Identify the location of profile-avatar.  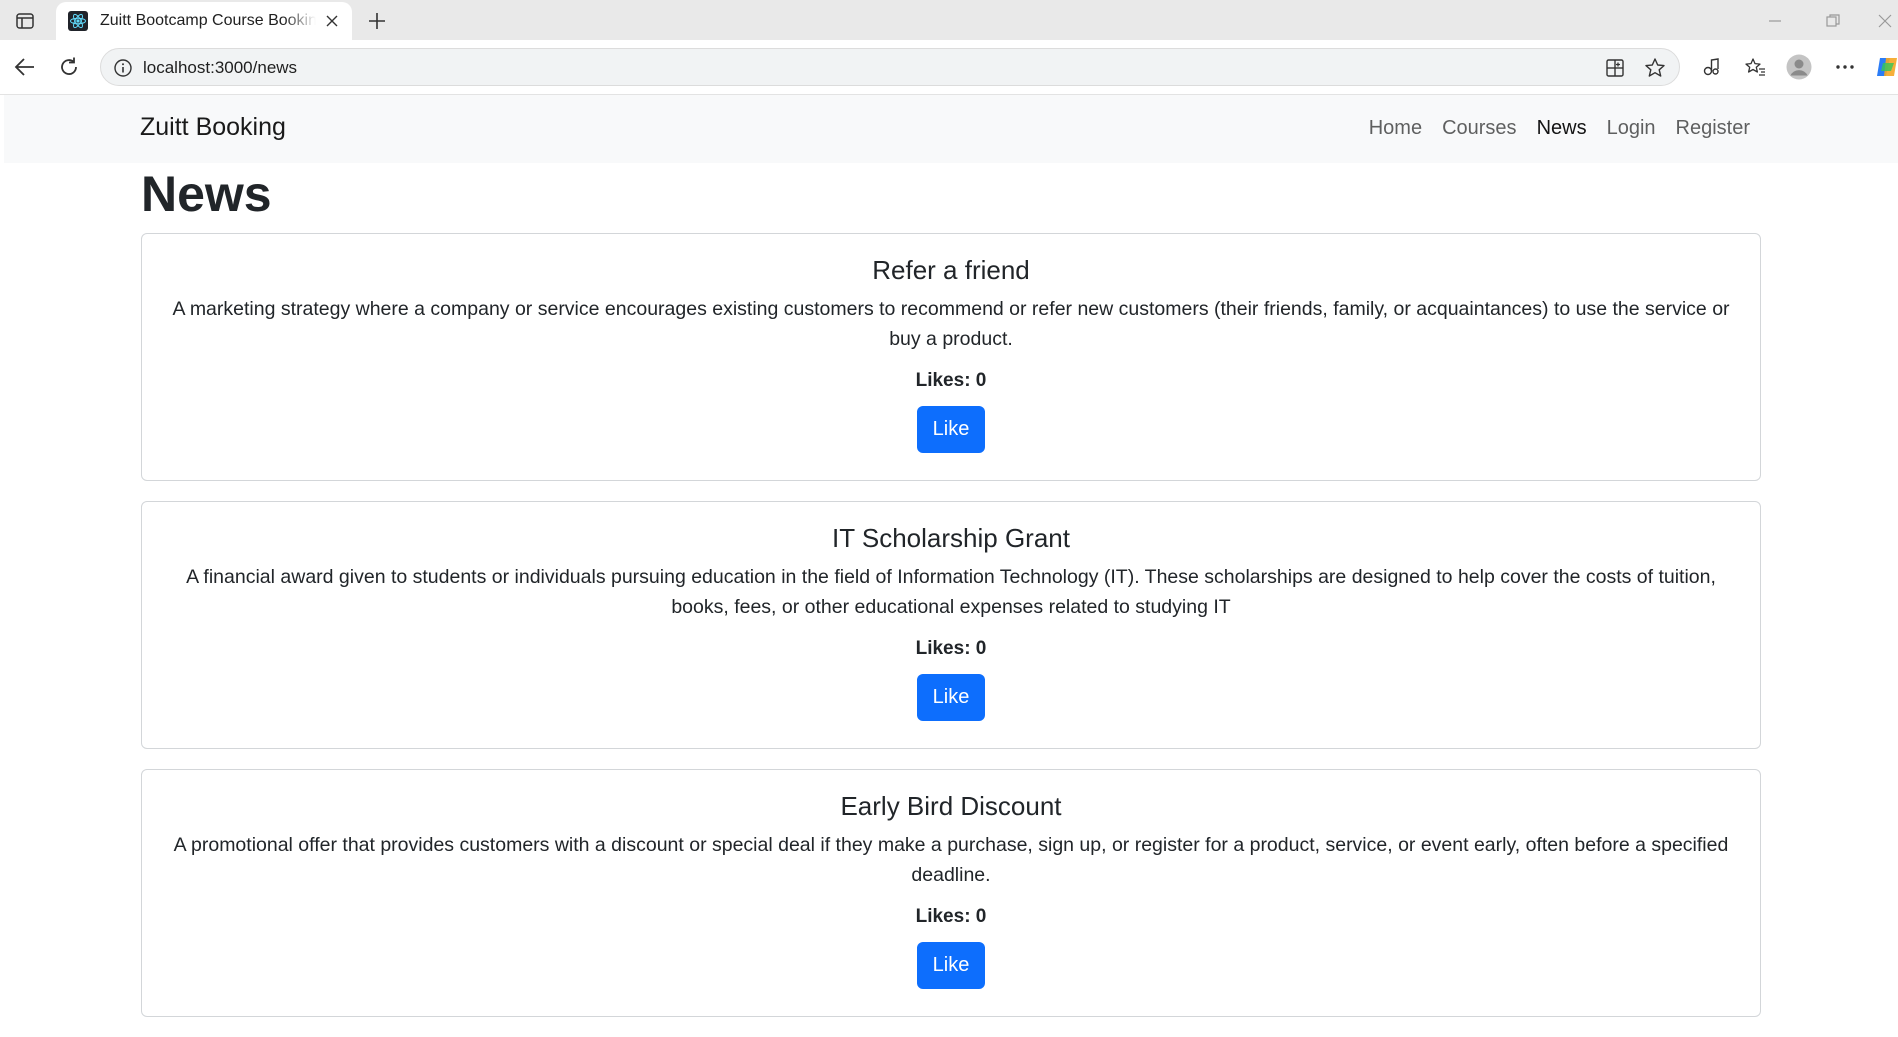
(1799, 67).